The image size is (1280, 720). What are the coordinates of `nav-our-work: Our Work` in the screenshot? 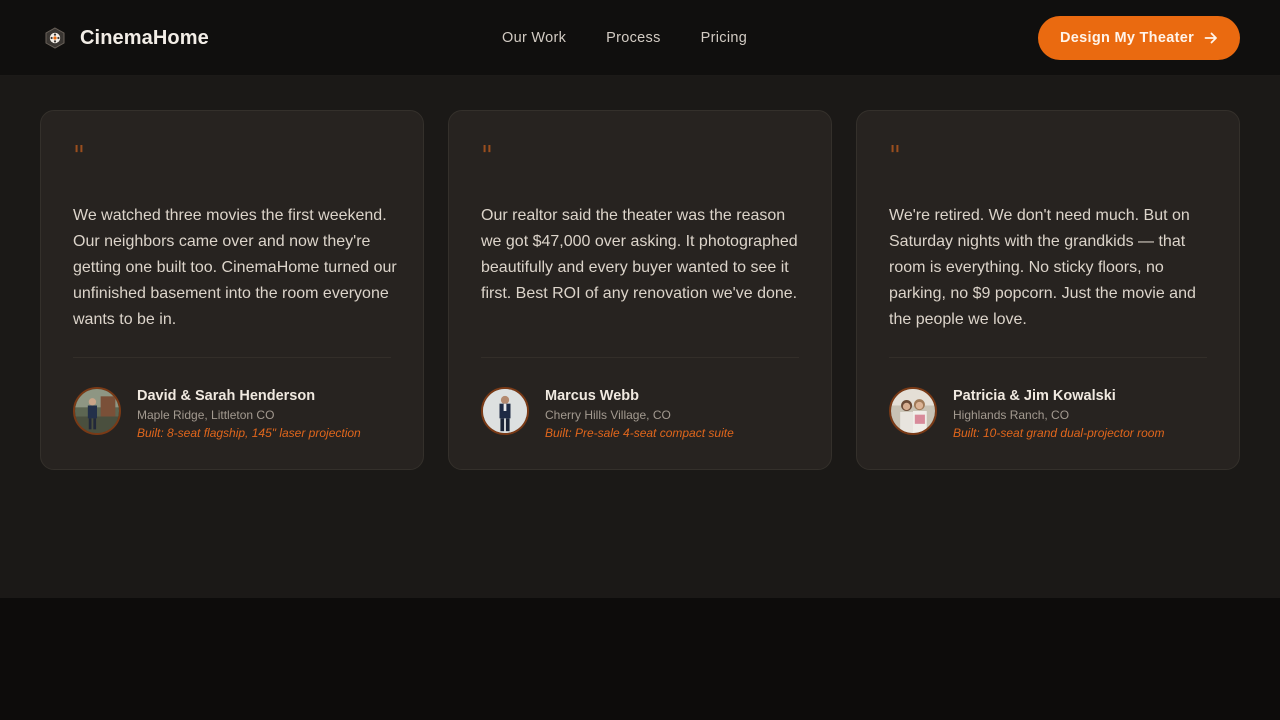 It's located at (534, 38).